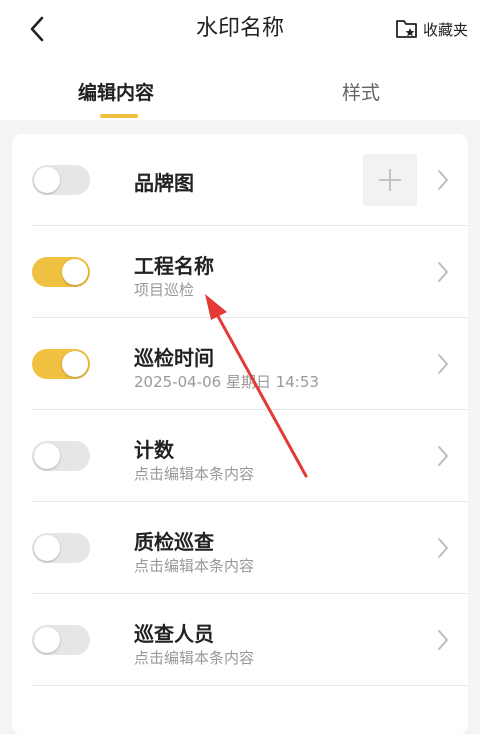 The width and height of the screenshot is (480, 734). Describe the element at coordinates (61, 456) in the screenshot. I see `toggle-count` at that location.